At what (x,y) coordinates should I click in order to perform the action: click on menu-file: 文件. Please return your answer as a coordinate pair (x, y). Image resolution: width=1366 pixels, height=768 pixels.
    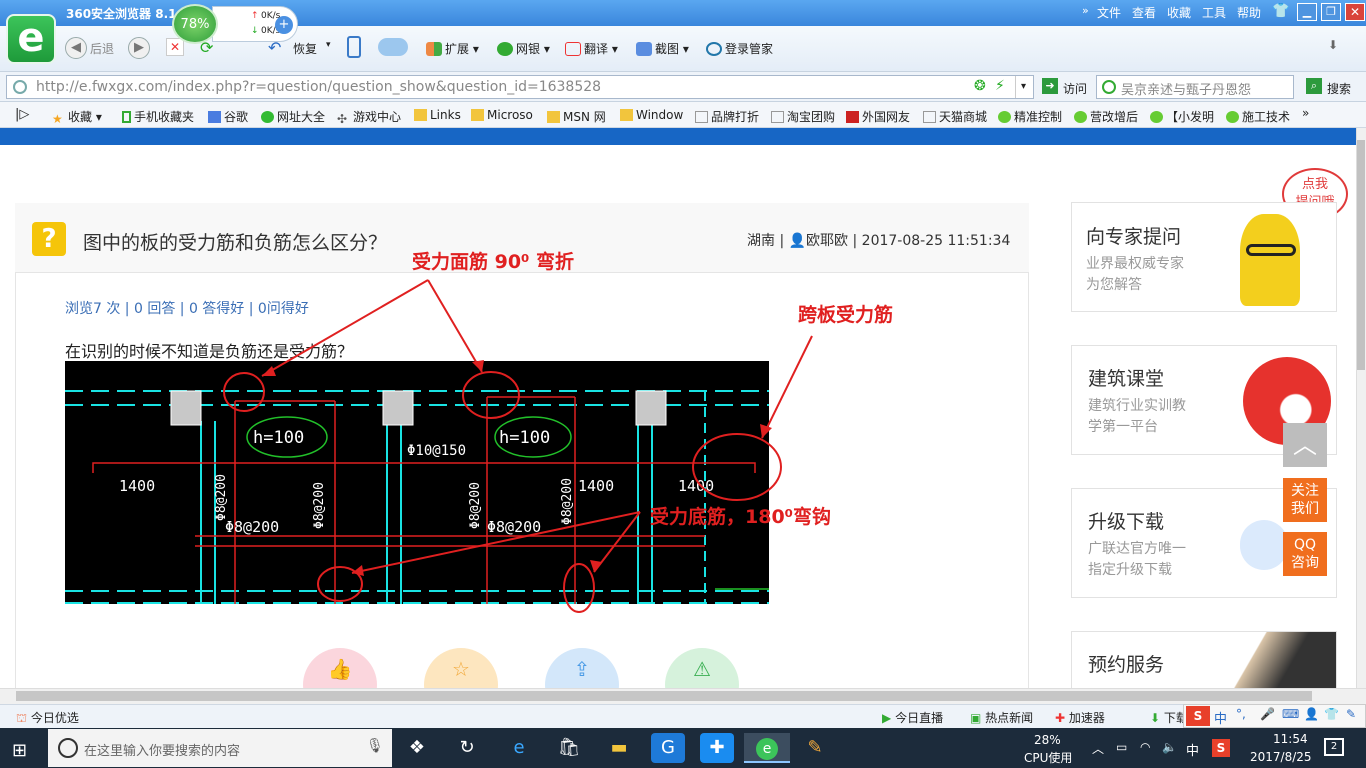
    Looking at the image, I should click on (1109, 12).